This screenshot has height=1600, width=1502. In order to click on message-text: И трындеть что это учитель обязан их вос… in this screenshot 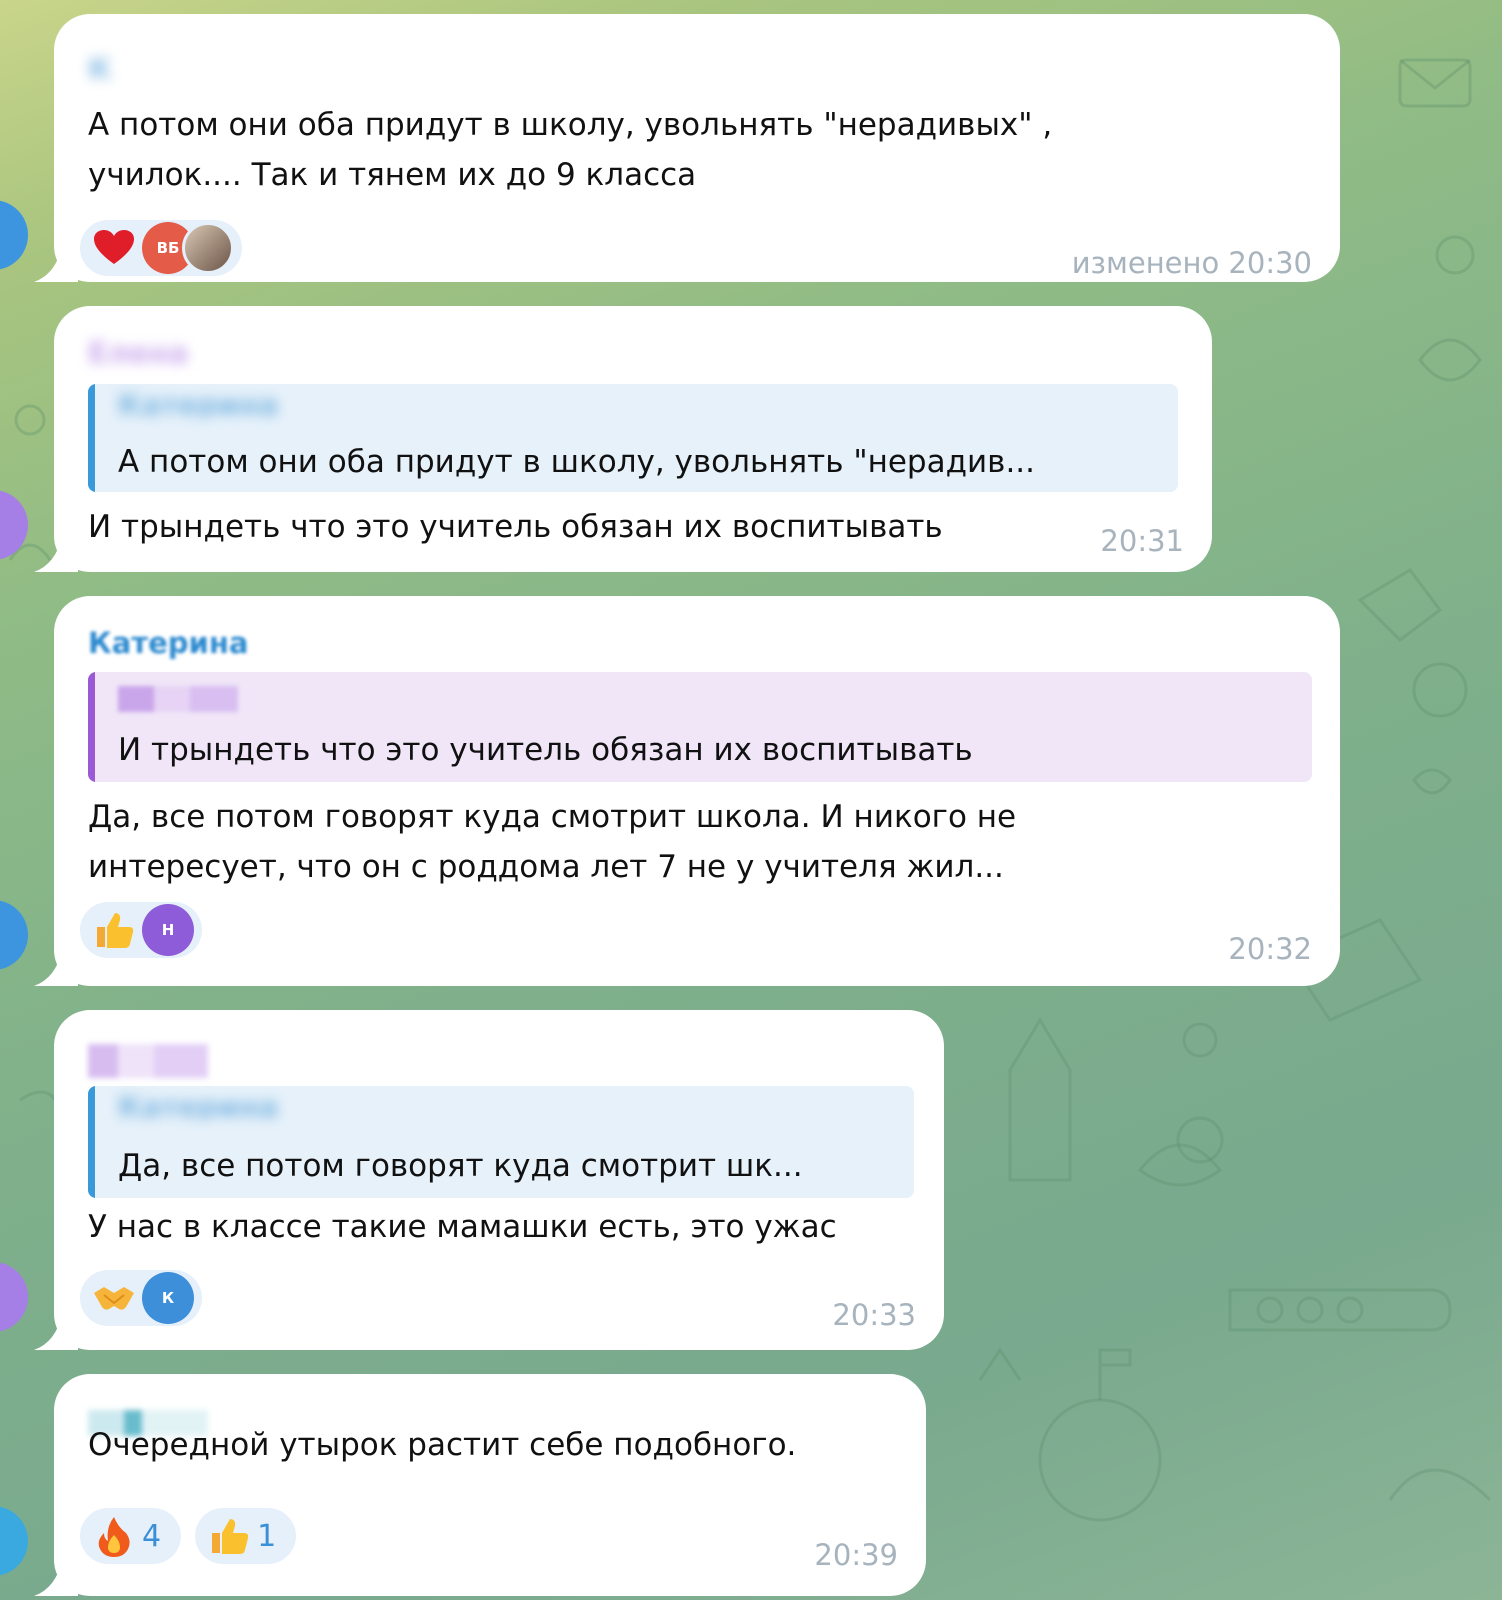, I will do `click(515, 527)`.